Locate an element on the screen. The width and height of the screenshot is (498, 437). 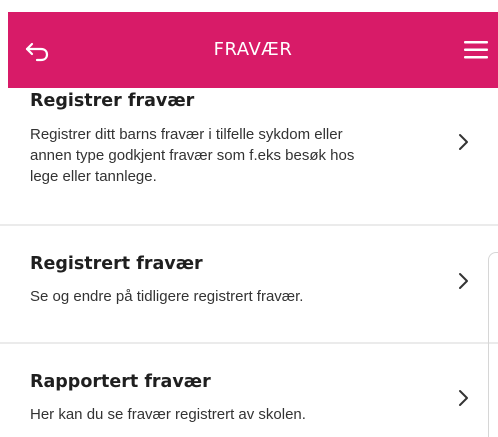
status-area is located at coordinates (249, 6).